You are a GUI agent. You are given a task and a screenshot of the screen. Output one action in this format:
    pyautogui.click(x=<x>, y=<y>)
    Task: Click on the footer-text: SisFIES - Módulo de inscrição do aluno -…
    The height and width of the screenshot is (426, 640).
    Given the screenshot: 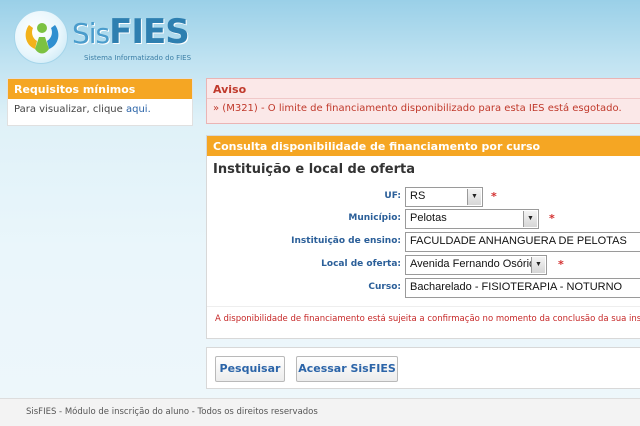 What is the action you would take?
    pyautogui.click(x=172, y=412)
    